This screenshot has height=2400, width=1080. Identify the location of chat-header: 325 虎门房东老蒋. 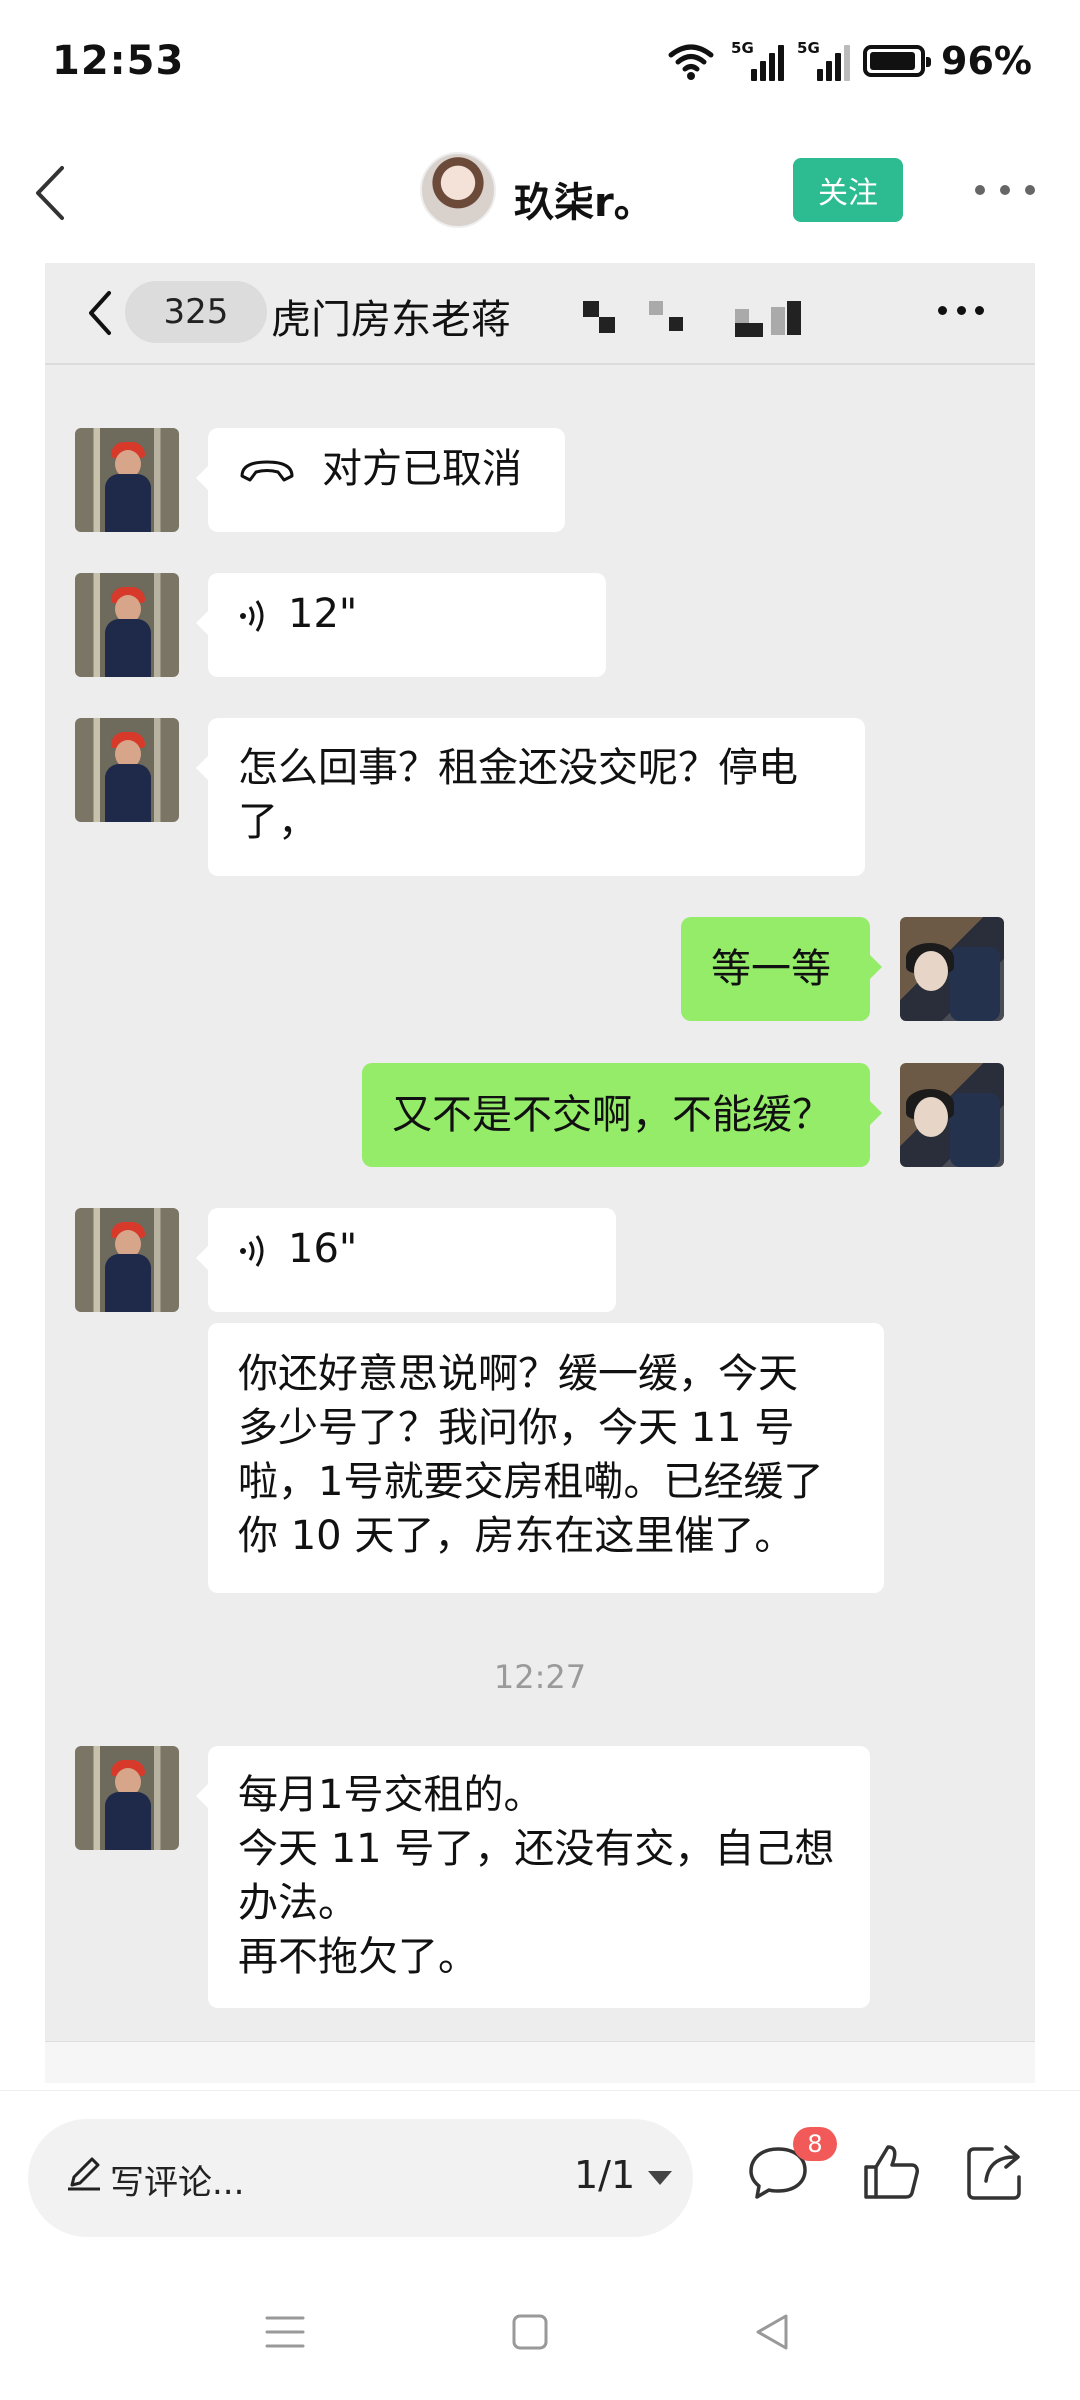
(540, 314).